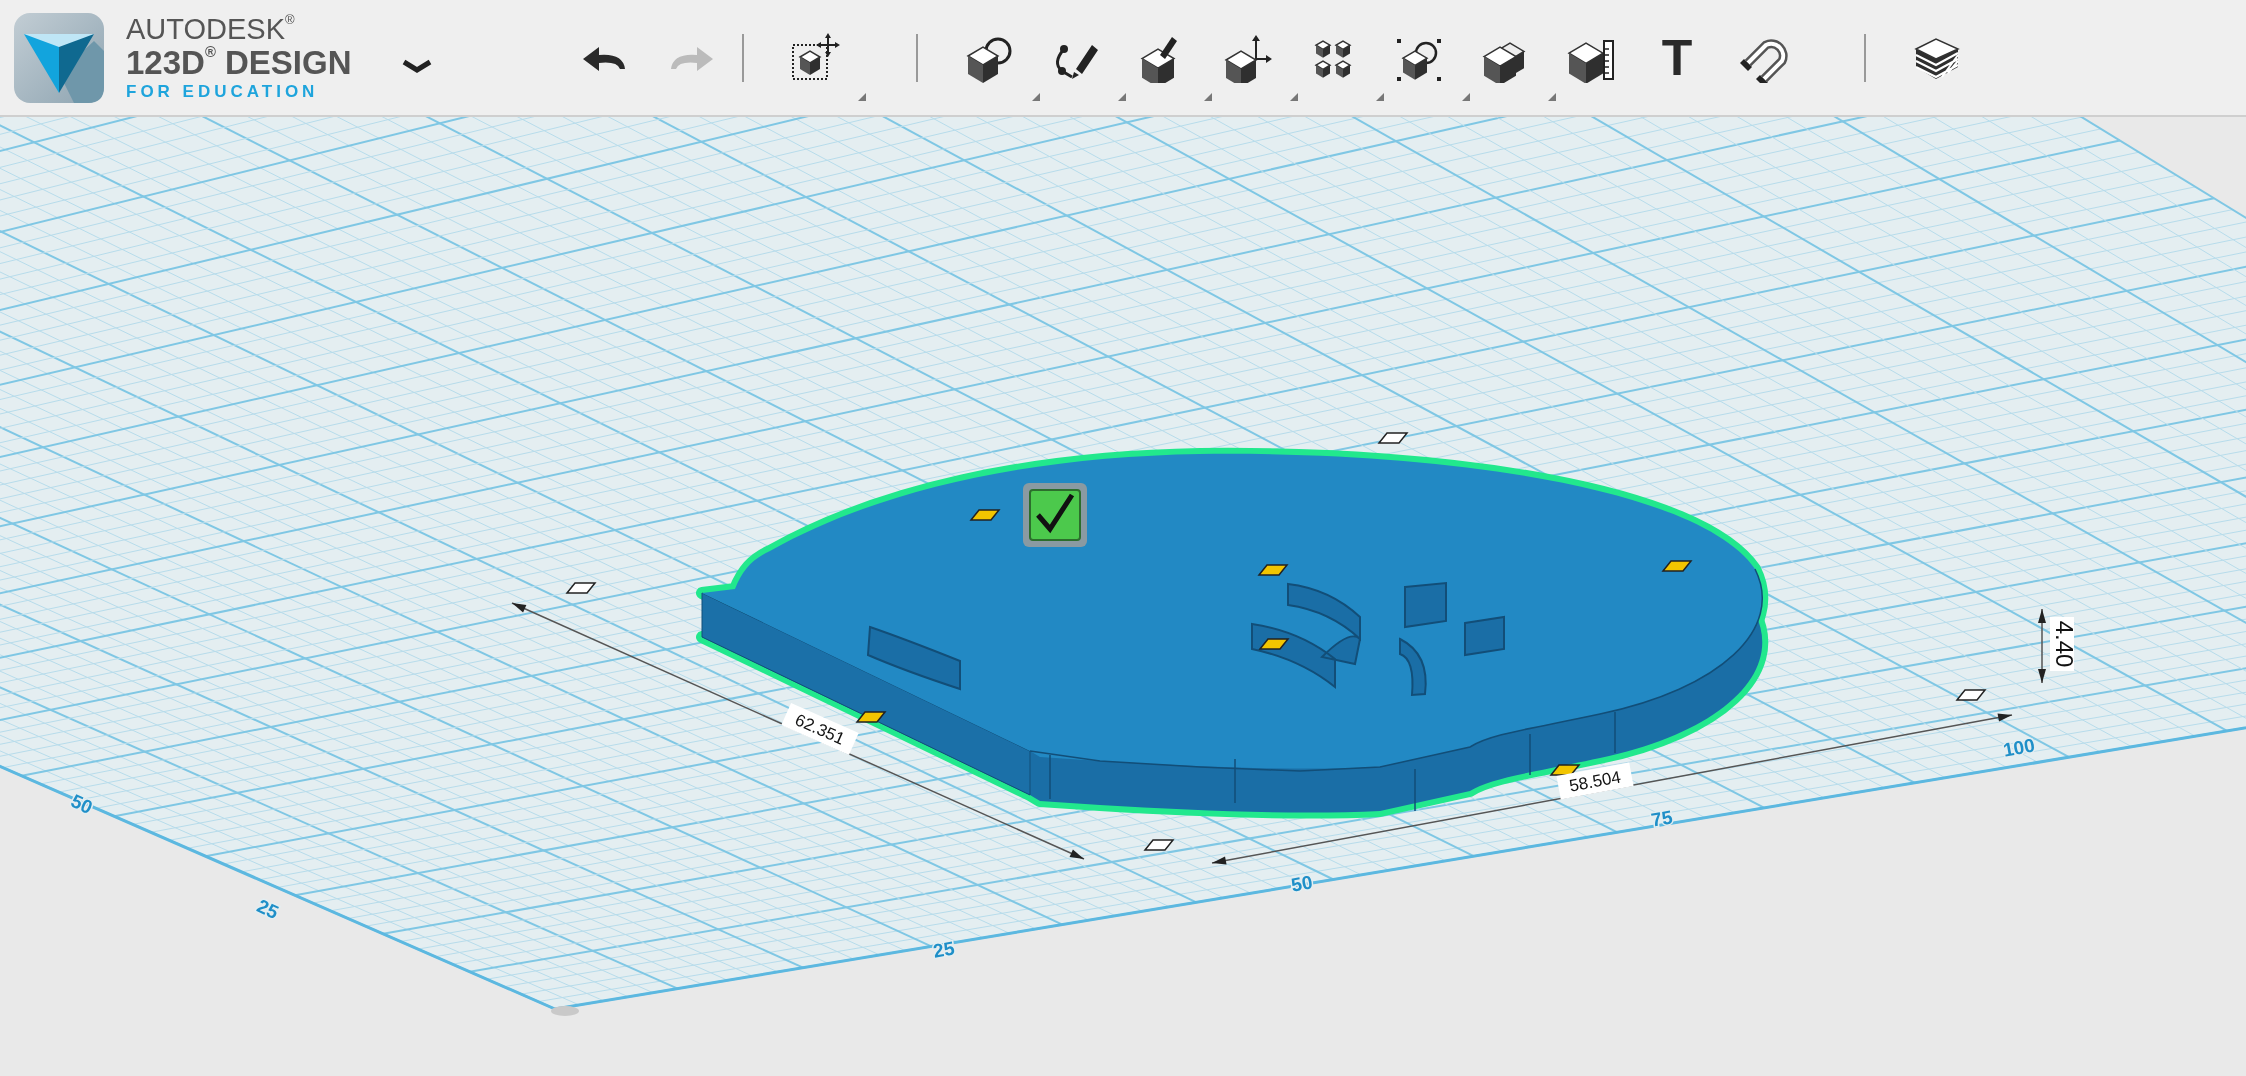 The image size is (2246, 1076). What do you see at coordinates (1677, 57) in the screenshot?
I see `text-tool-button: T` at bounding box center [1677, 57].